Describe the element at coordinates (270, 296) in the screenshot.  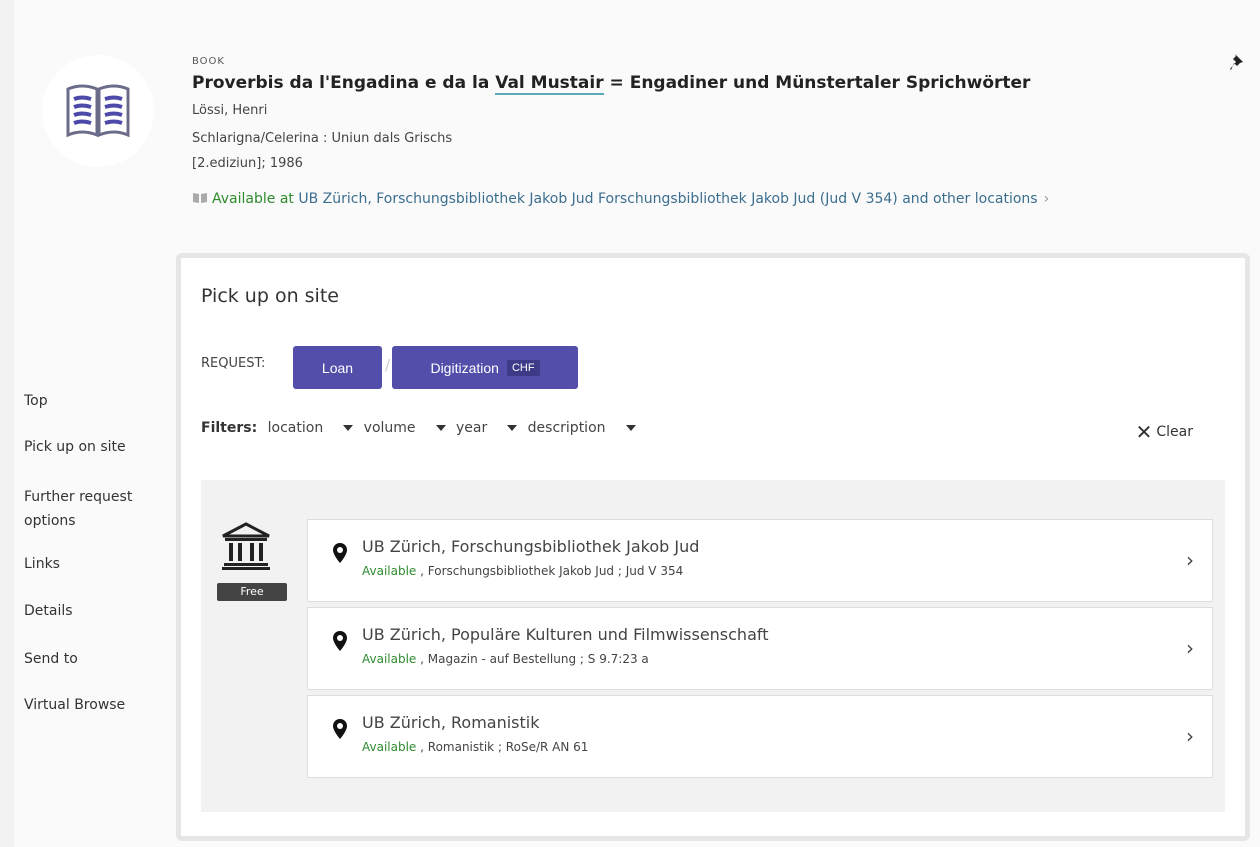
I see `panel-title: Pick up on site` at that location.